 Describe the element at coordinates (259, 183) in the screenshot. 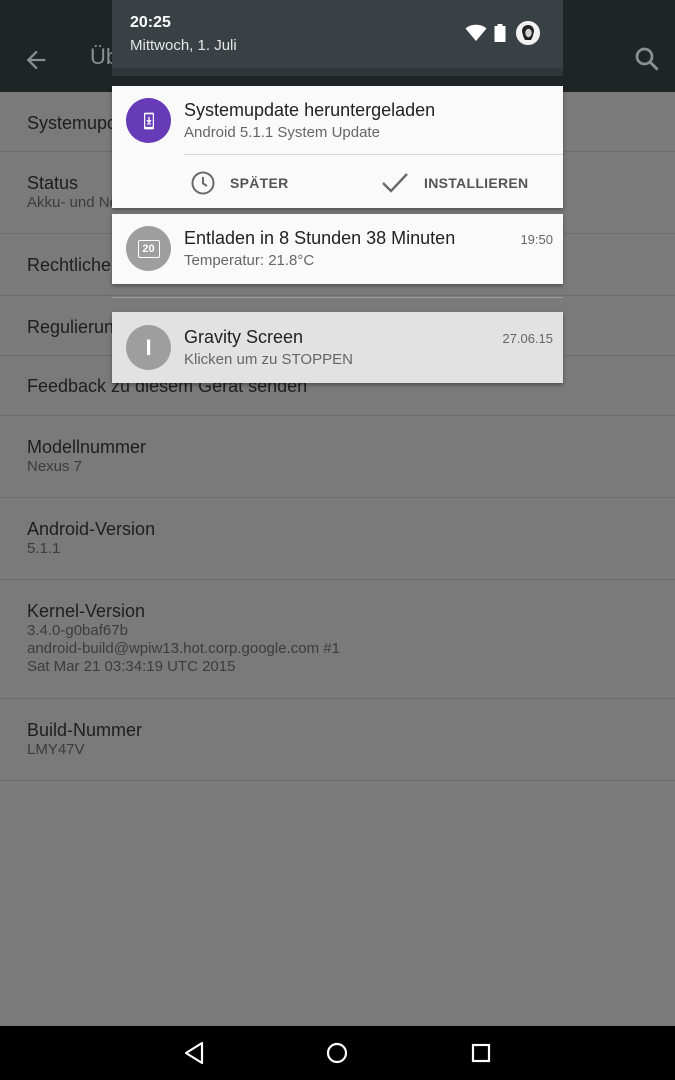

I see `later-button-label: SPÄTER` at that location.